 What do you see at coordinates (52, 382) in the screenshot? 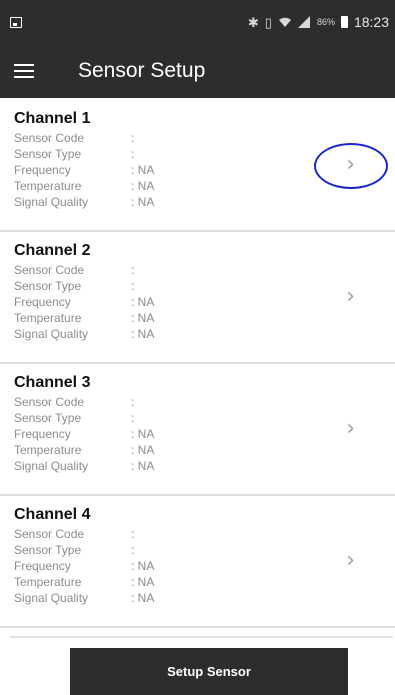
I see `channel-title: Channel 3` at bounding box center [52, 382].